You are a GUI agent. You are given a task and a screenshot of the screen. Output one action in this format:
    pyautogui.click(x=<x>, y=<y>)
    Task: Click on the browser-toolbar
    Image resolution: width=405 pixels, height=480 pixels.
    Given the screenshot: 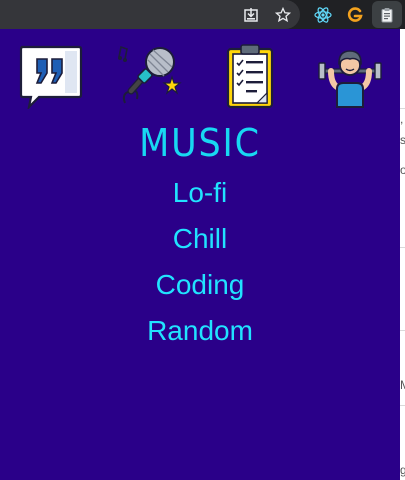 What is the action you would take?
    pyautogui.click(x=202, y=14)
    